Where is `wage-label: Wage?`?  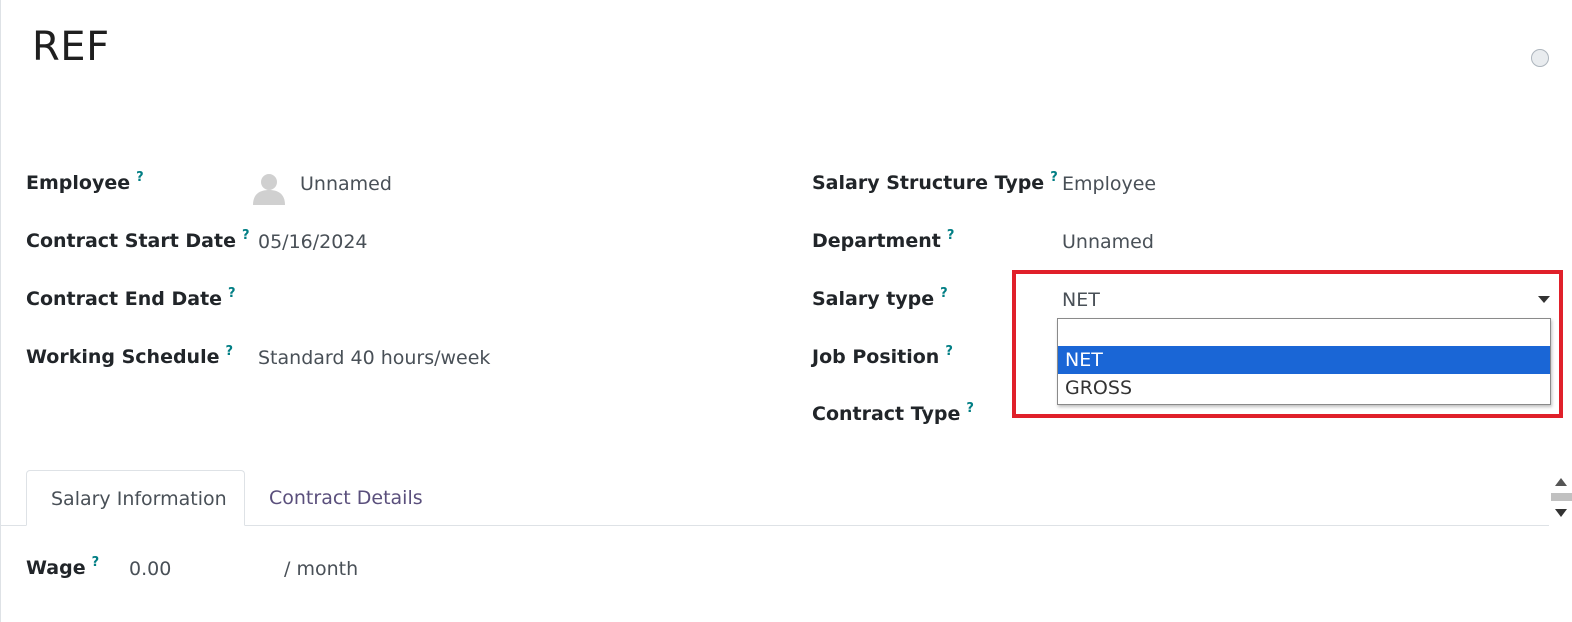
wage-label: Wage? is located at coordinates (63, 567).